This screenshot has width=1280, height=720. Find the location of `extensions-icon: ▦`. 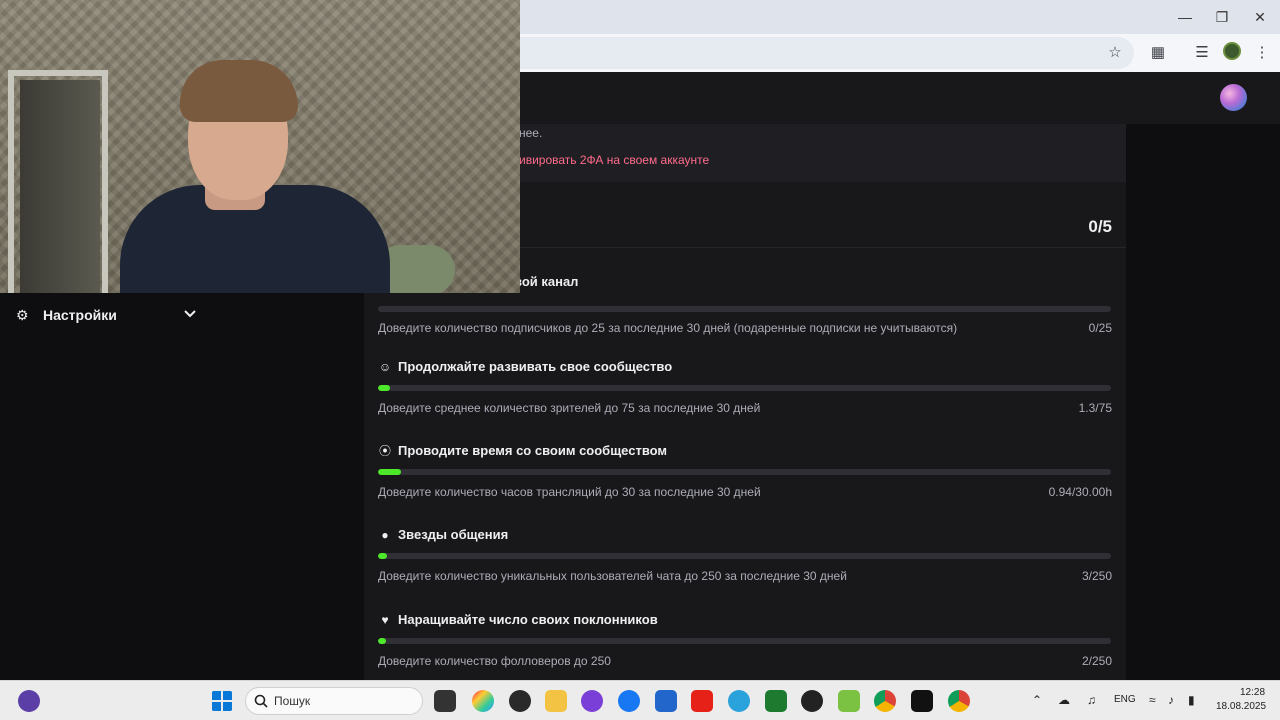

extensions-icon: ▦ is located at coordinates (1158, 53).